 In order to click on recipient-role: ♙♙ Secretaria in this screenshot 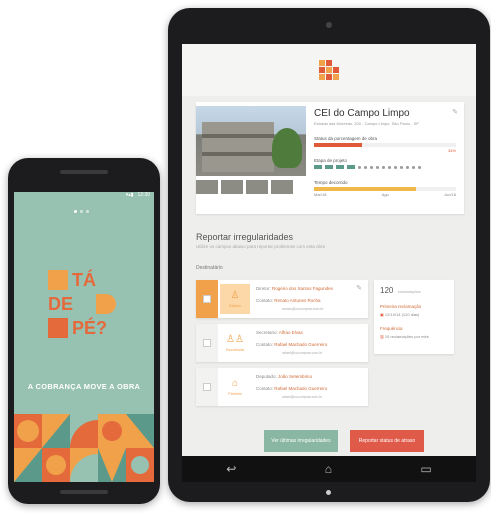, I will do `click(235, 343)`.